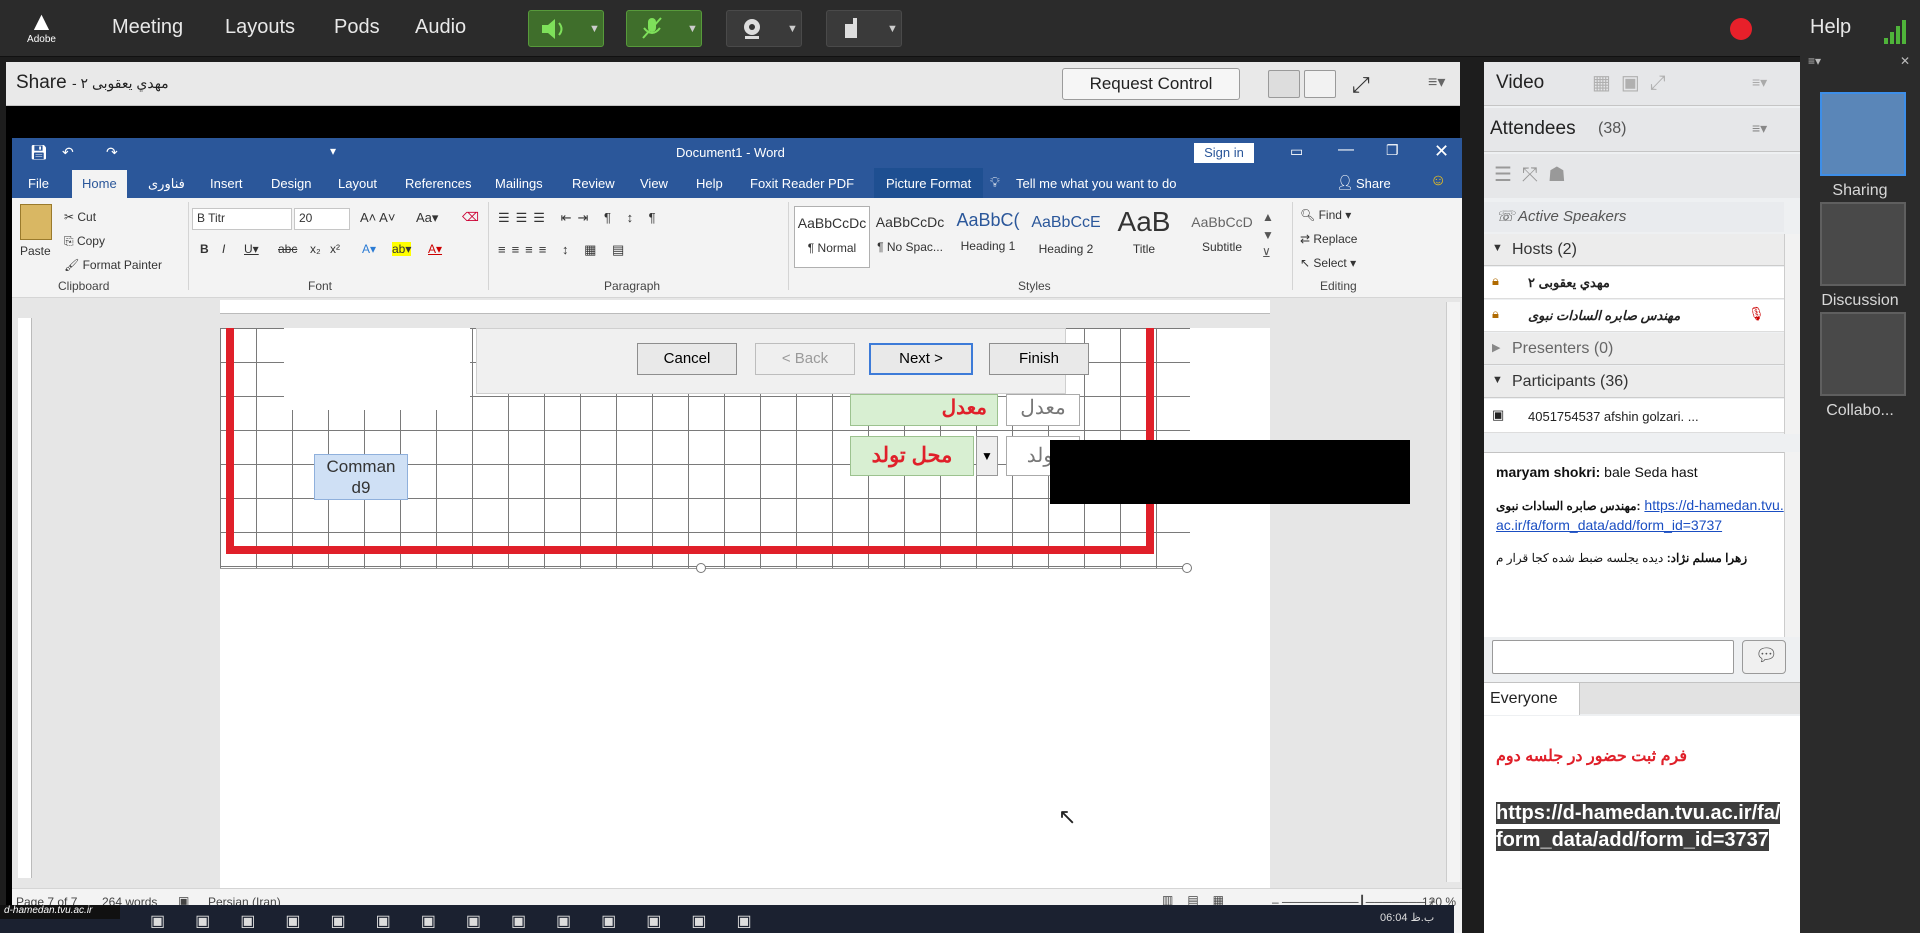  Describe the element at coordinates (251, 249) in the screenshot. I see `underline-icon: U▾` at that location.